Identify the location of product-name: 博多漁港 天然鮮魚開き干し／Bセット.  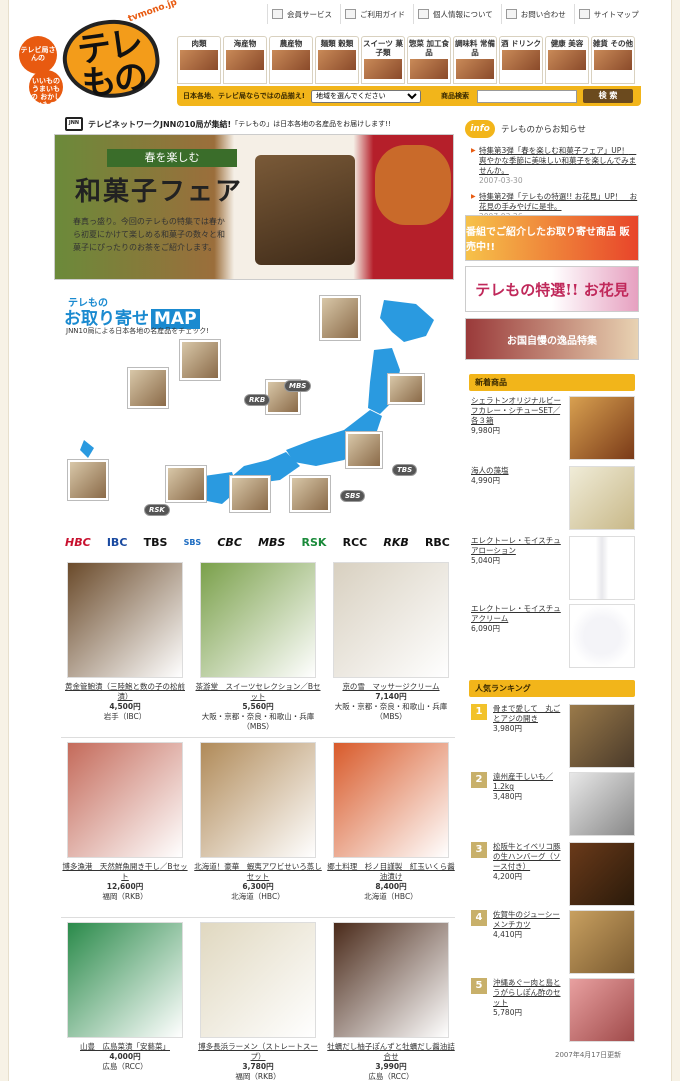
(125, 872).